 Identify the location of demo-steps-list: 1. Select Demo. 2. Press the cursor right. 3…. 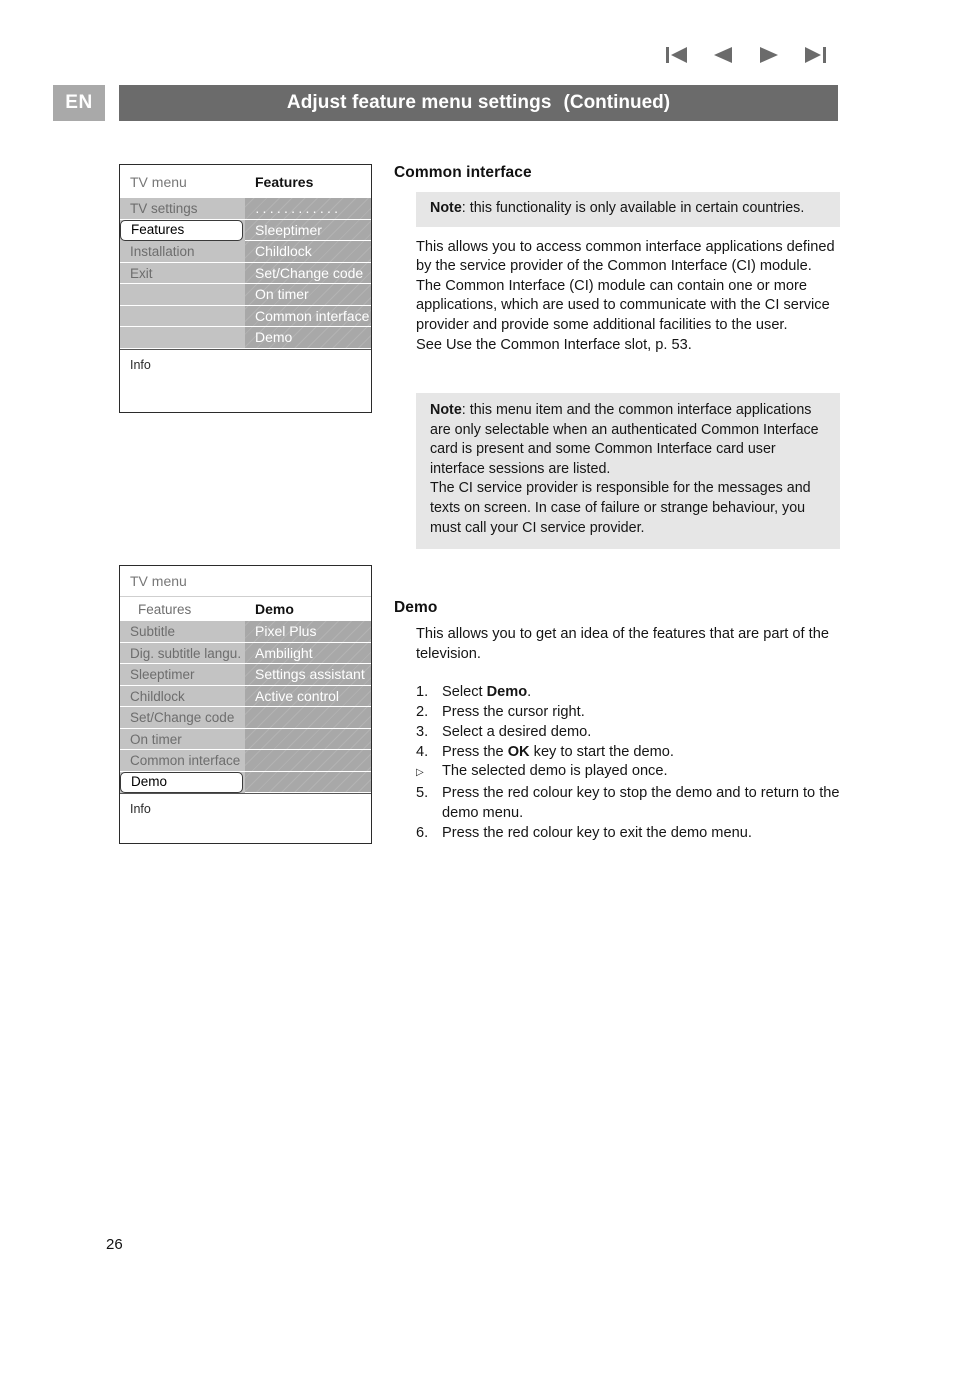
(617, 763).